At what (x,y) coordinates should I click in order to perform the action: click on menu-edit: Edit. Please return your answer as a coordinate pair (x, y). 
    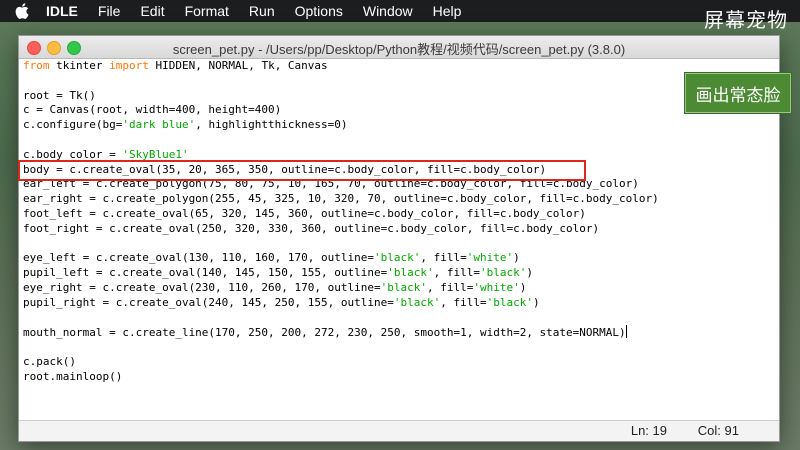
    Looking at the image, I should click on (152, 11).